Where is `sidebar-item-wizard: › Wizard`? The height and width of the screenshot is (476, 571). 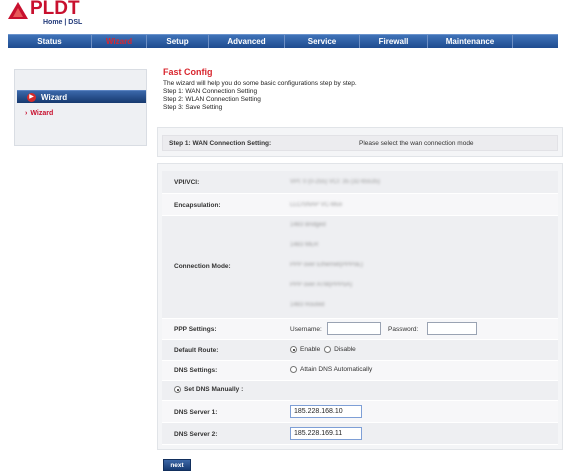 sidebar-item-wizard: › Wizard is located at coordinates (39, 113).